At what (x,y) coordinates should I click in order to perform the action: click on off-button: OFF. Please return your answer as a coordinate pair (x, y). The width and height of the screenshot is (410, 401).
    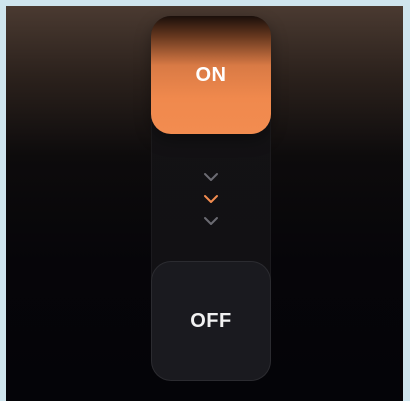
    Looking at the image, I should click on (211, 321).